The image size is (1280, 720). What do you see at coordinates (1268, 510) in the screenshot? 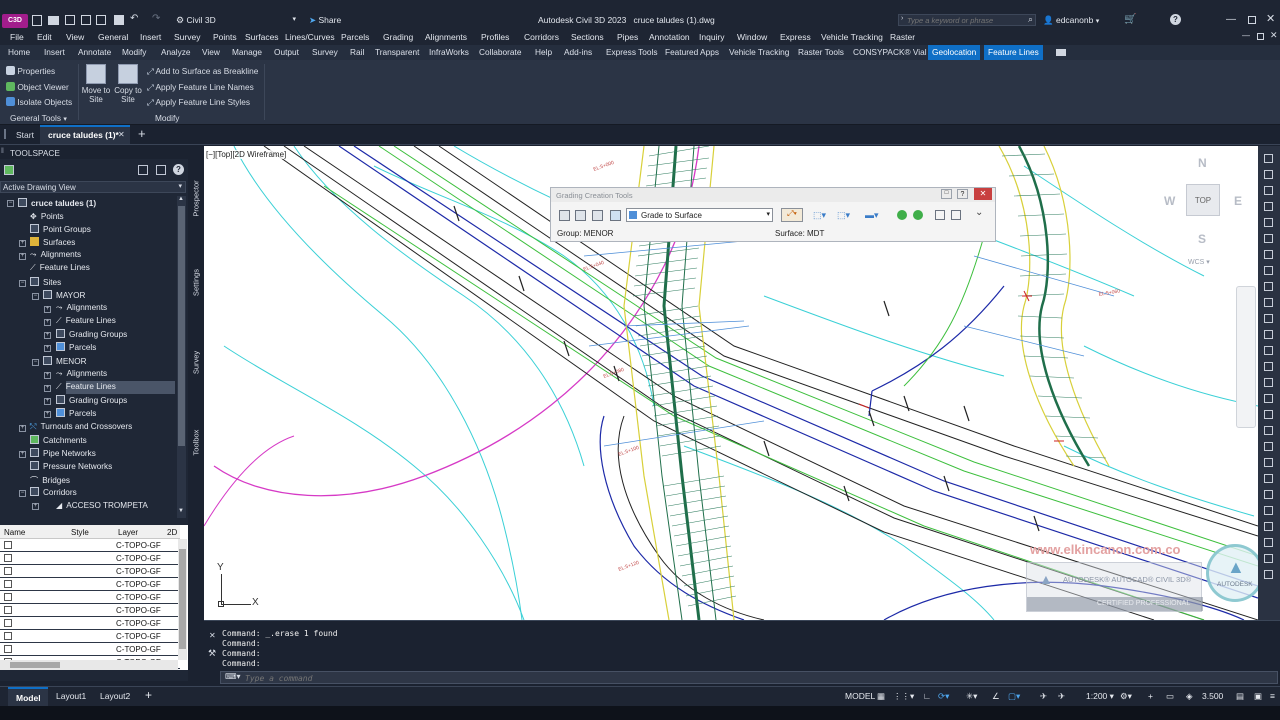
I see `measure-icon` at bounding box center [1268, 510].